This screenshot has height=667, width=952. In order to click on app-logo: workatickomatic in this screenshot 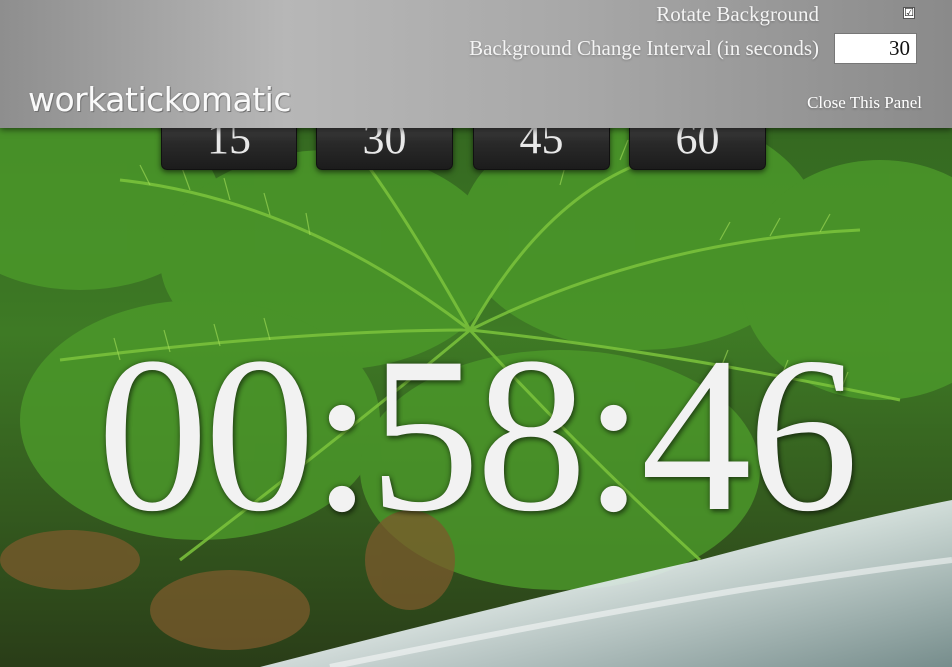, I will do `click(160, 99)`.